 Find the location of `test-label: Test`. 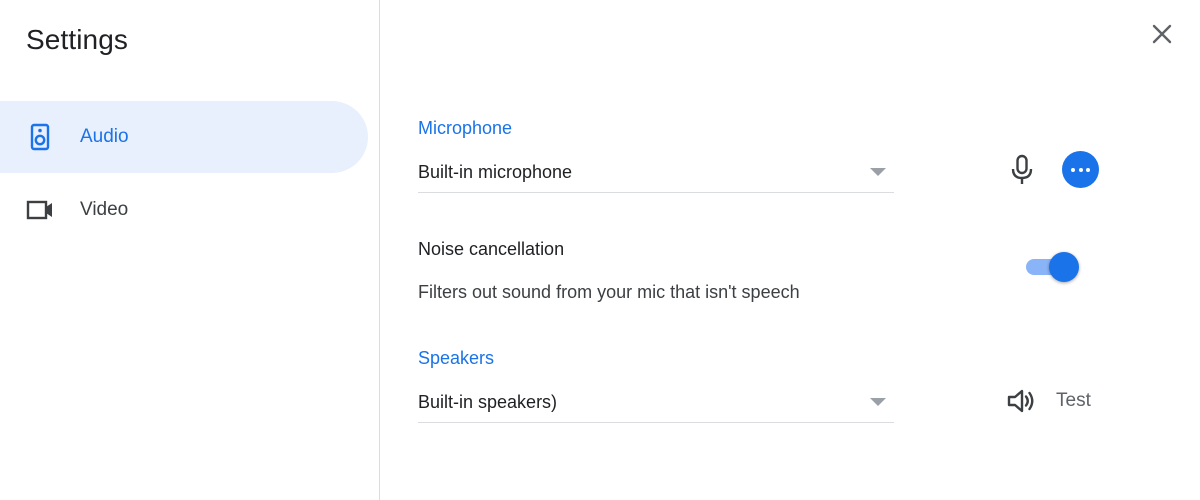

test-label: Test is located at coordinates (1073, 400).